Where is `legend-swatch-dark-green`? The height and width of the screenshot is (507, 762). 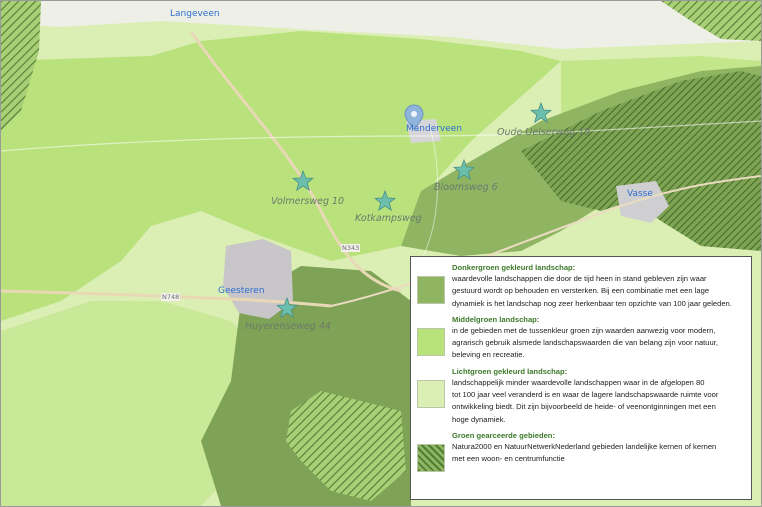 legend-swatch-dark-green is located at coordinates (431, 290).